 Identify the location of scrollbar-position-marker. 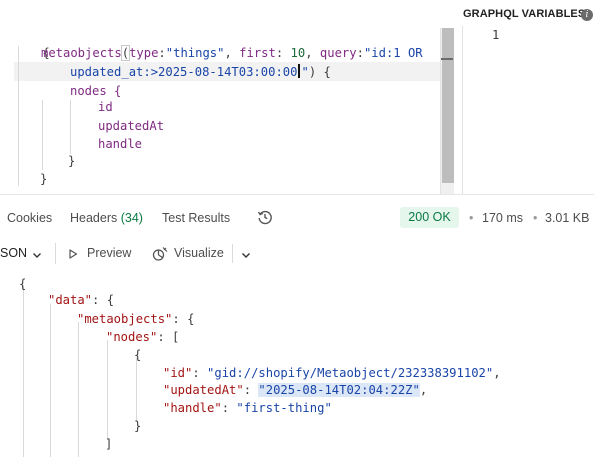
(447, 59).